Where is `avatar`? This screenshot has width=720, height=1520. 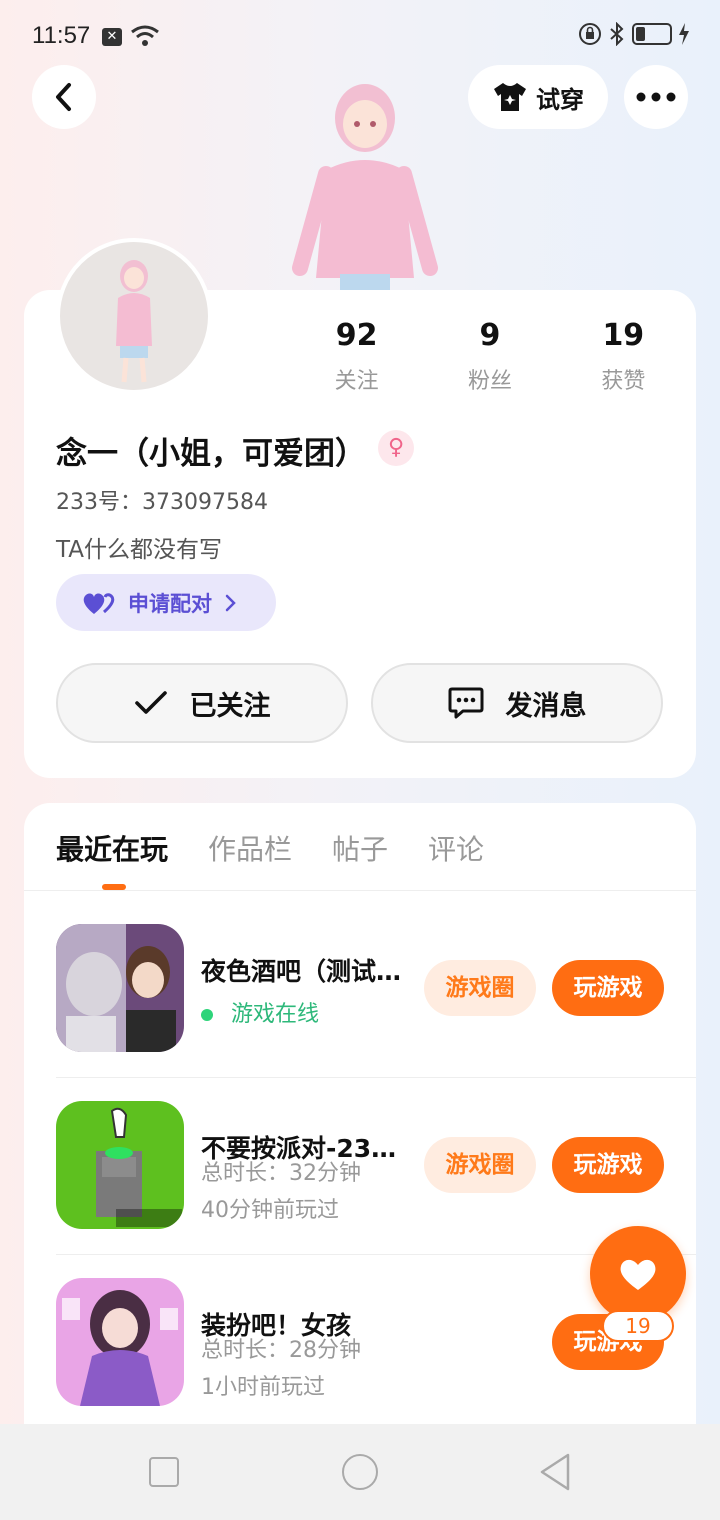 avatar is located at coordinates (134, 316).